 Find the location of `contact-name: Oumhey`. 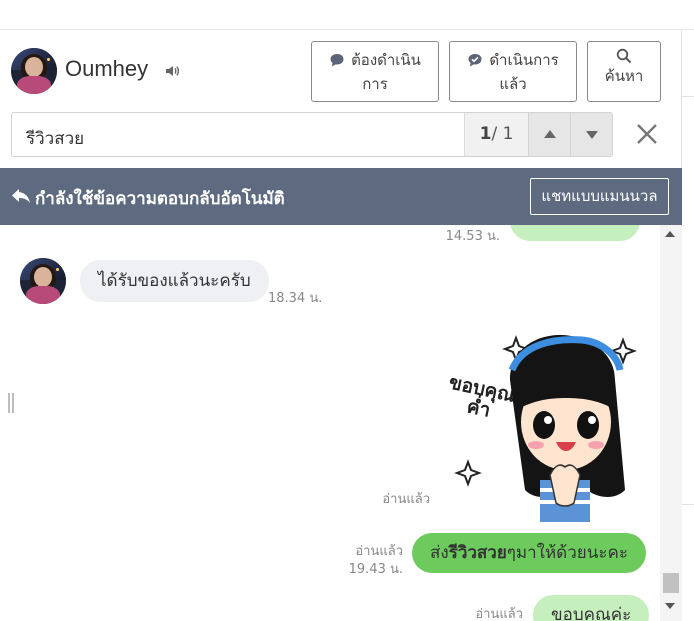

contact-name: Oumhey is located at coordinates (107, 68).